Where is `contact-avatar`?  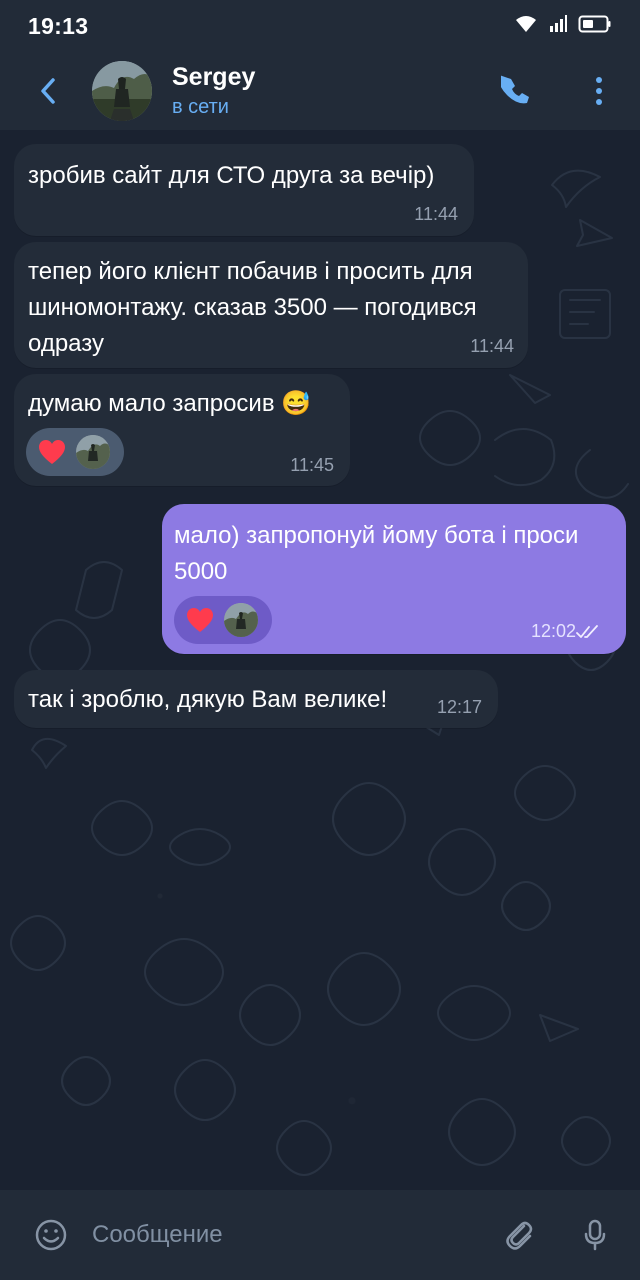
contact-avatar is located at coordinates (122, 91).